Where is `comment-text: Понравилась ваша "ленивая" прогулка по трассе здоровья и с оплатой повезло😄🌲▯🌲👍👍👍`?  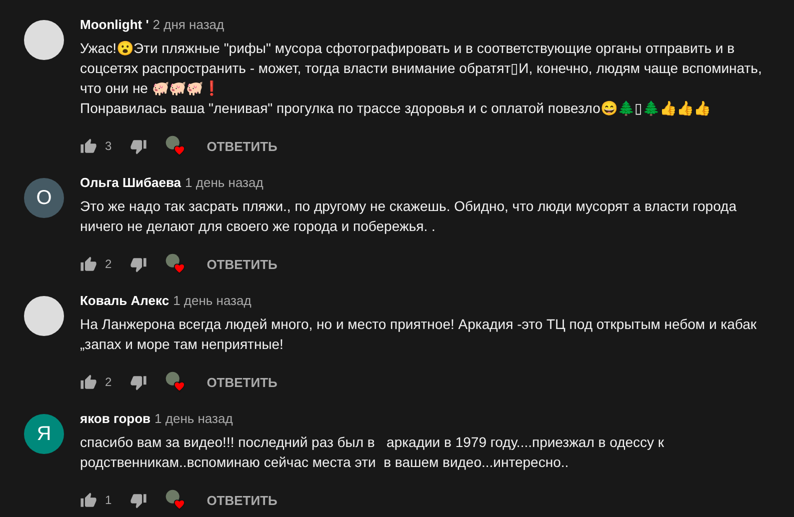
comment-text: Понравилась ваша "ленивая" прогулка по трассе здоровья и с оплатой повезло😄🌲▯🌲👍👍👍 is located at coordinates (396, 108).